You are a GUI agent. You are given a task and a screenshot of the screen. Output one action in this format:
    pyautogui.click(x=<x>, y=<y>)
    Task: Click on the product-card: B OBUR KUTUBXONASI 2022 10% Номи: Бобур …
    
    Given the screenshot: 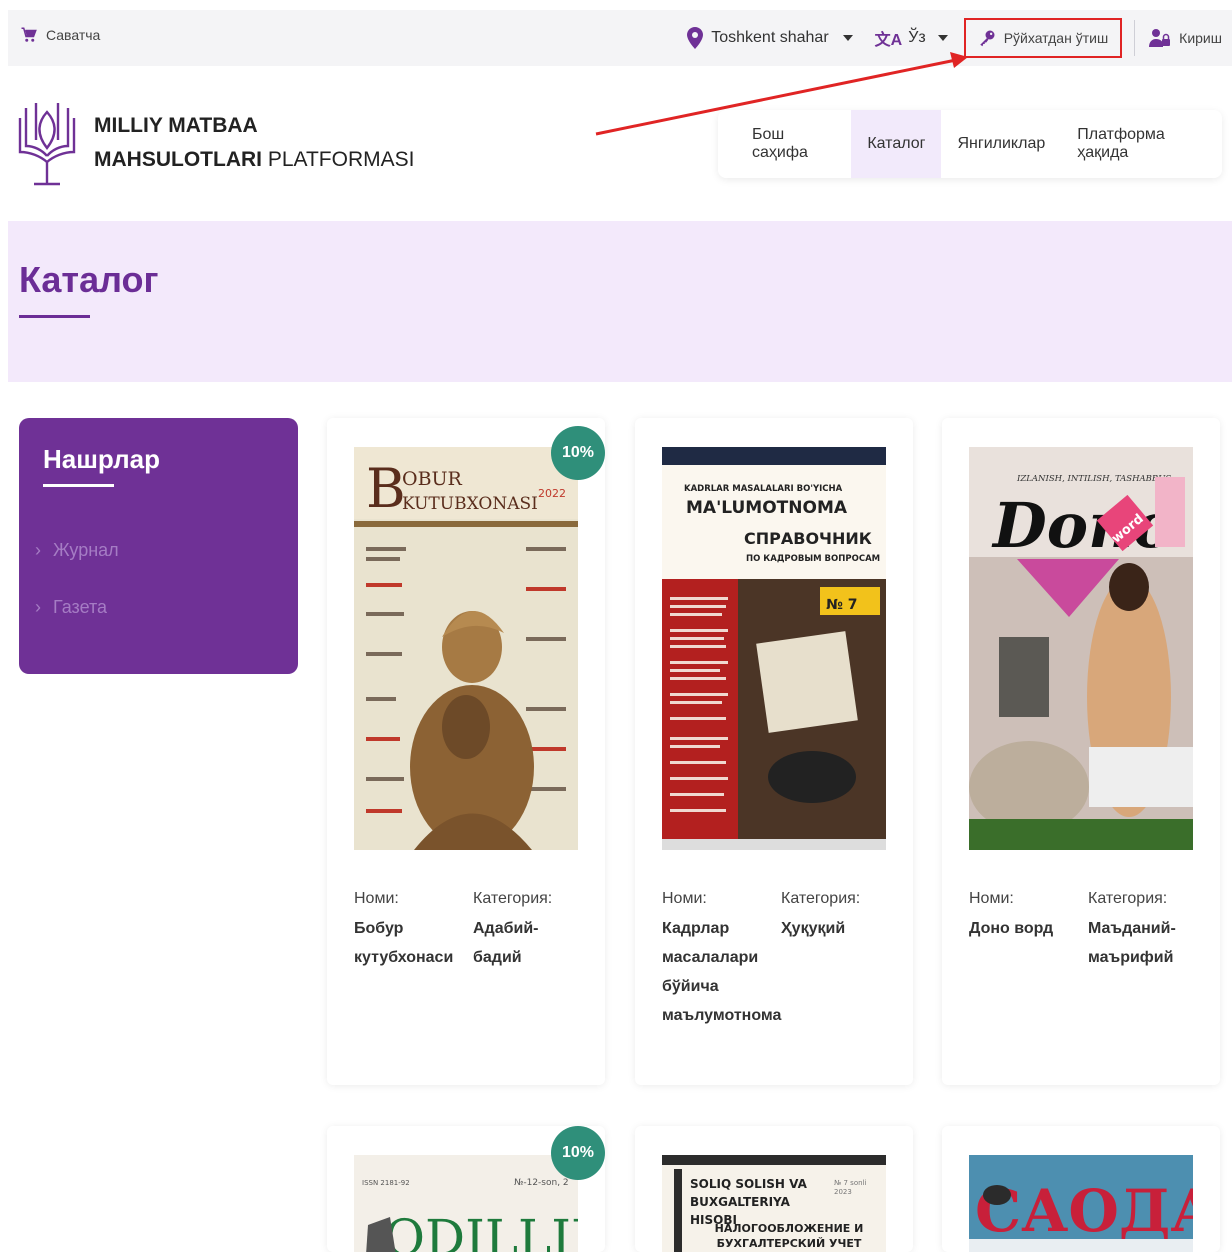 What is the action you would take?
    pyautogui.click(x=466, y=751)
    